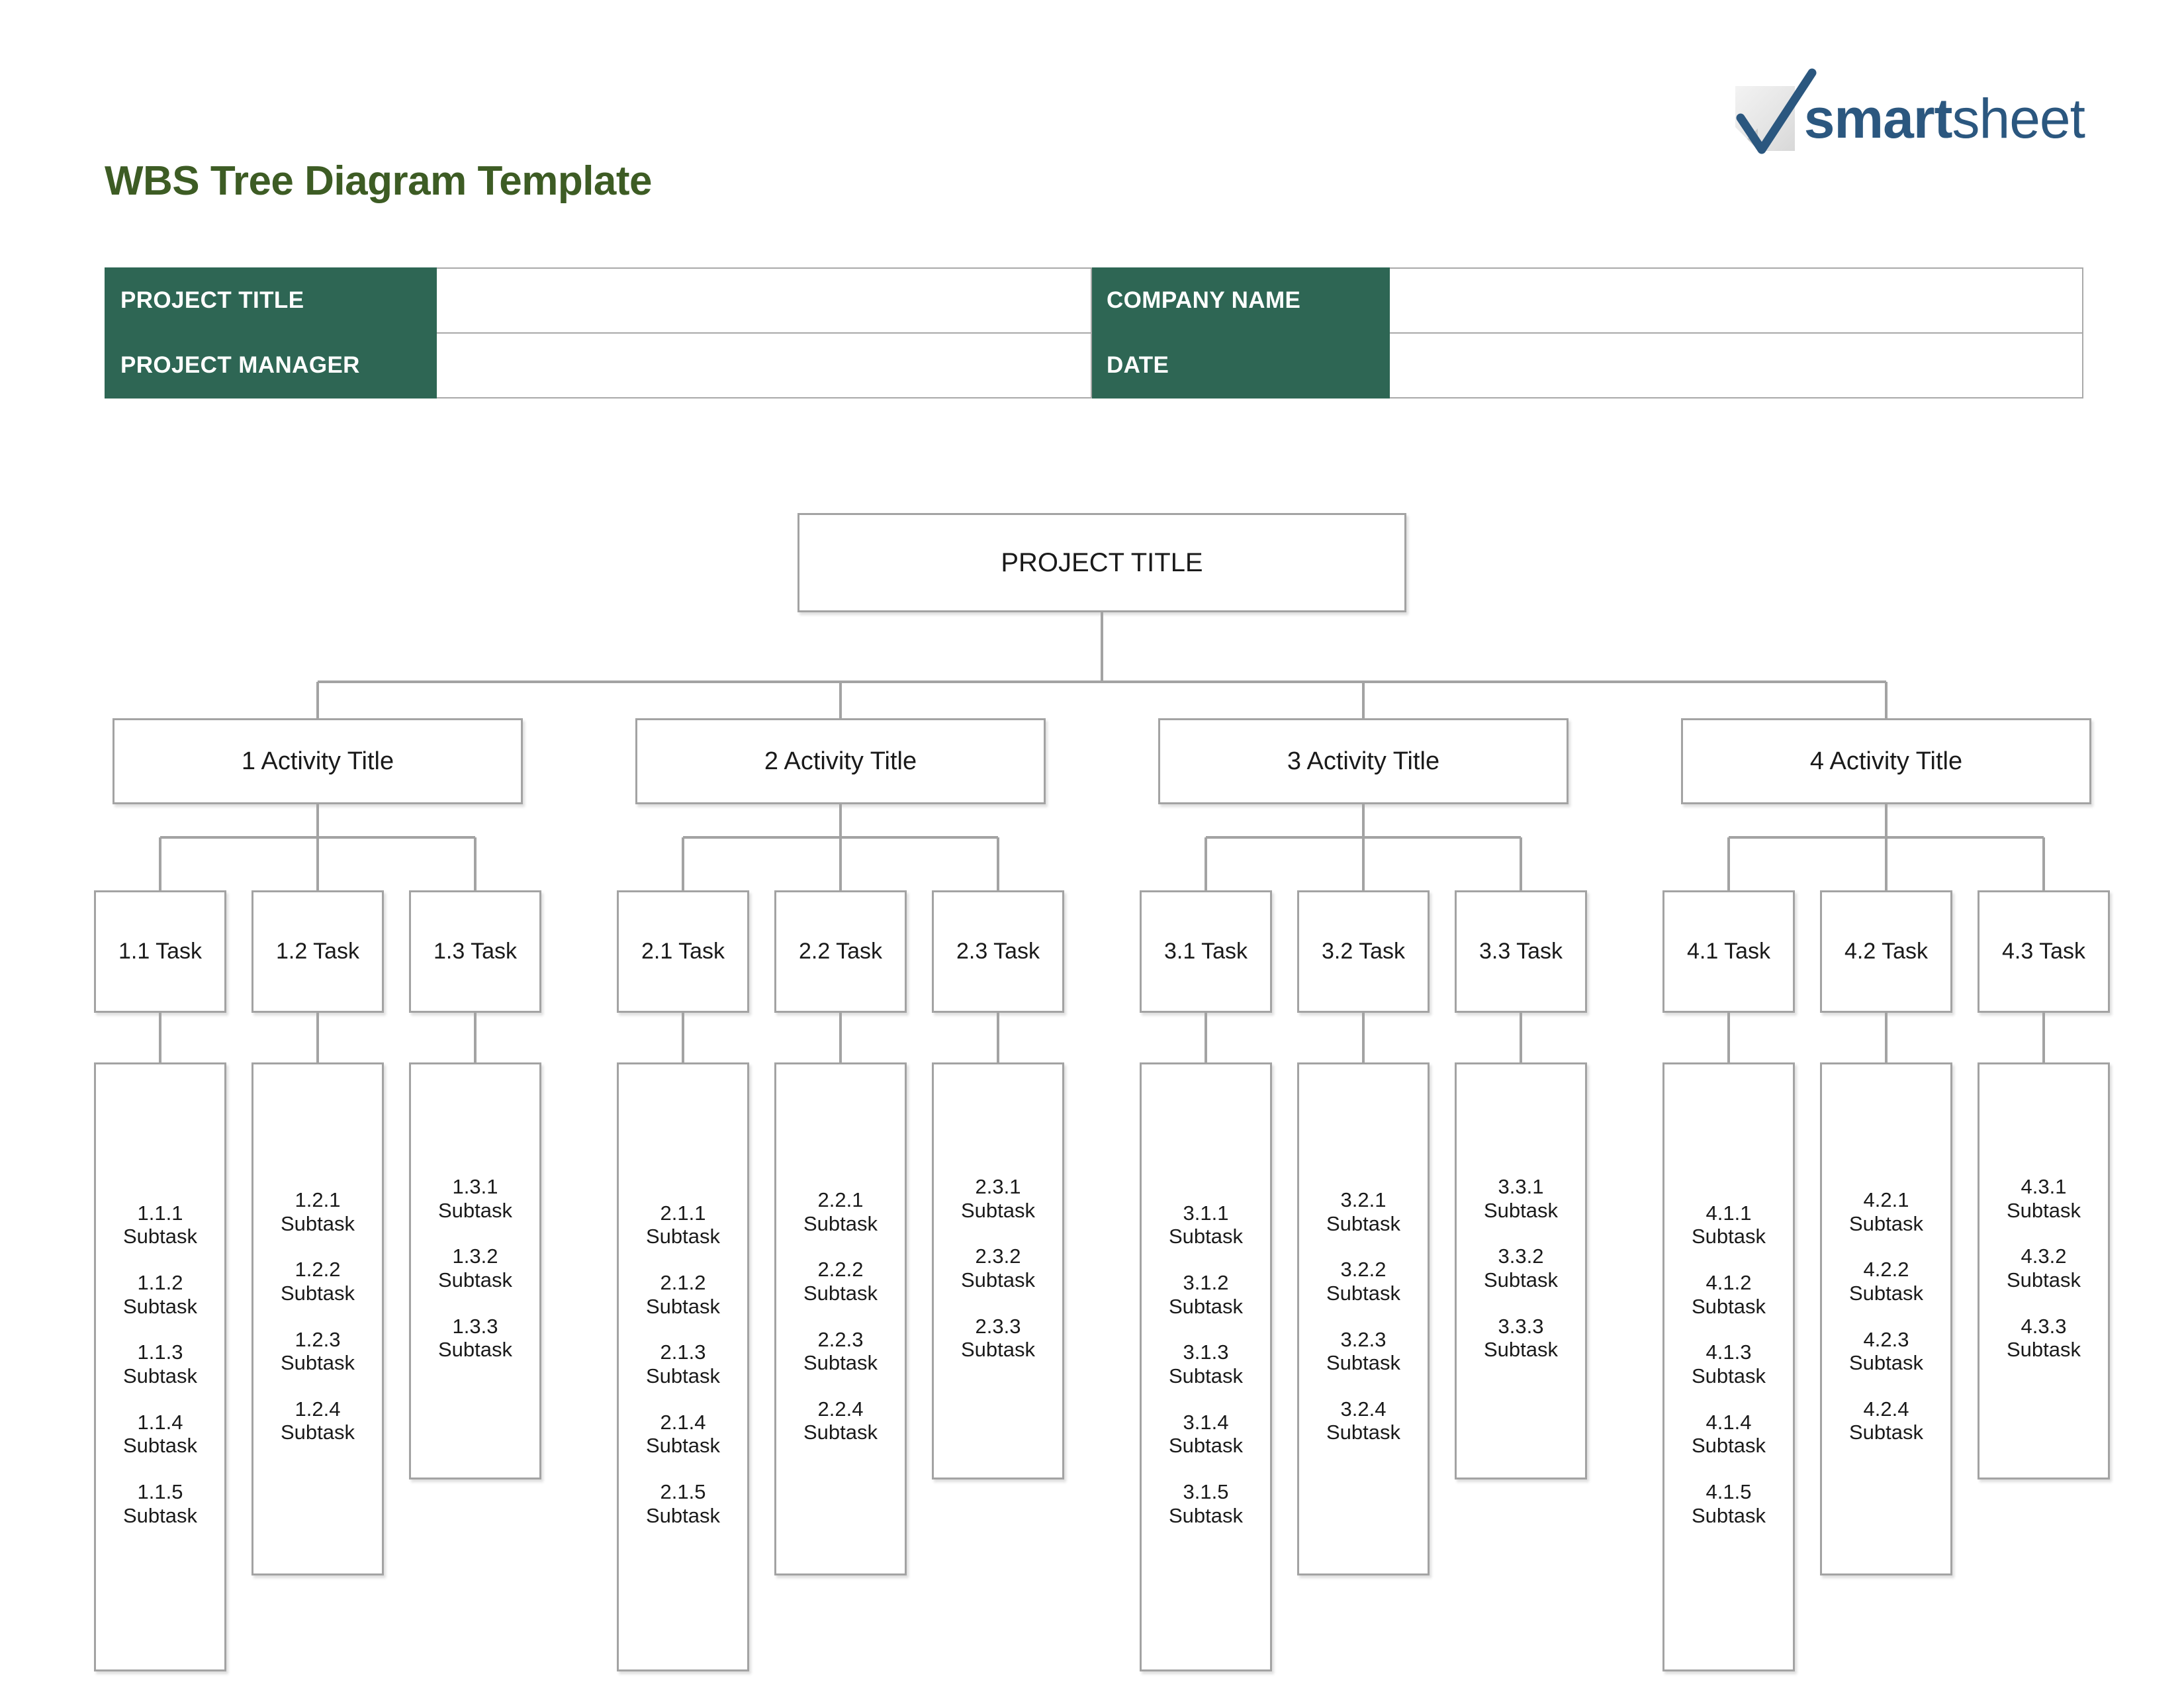  What do you see at coordinates (1363, 761) in the screenshot?
I see `activity-node: 3 Activity Title` at bounding box center [1363, 761].